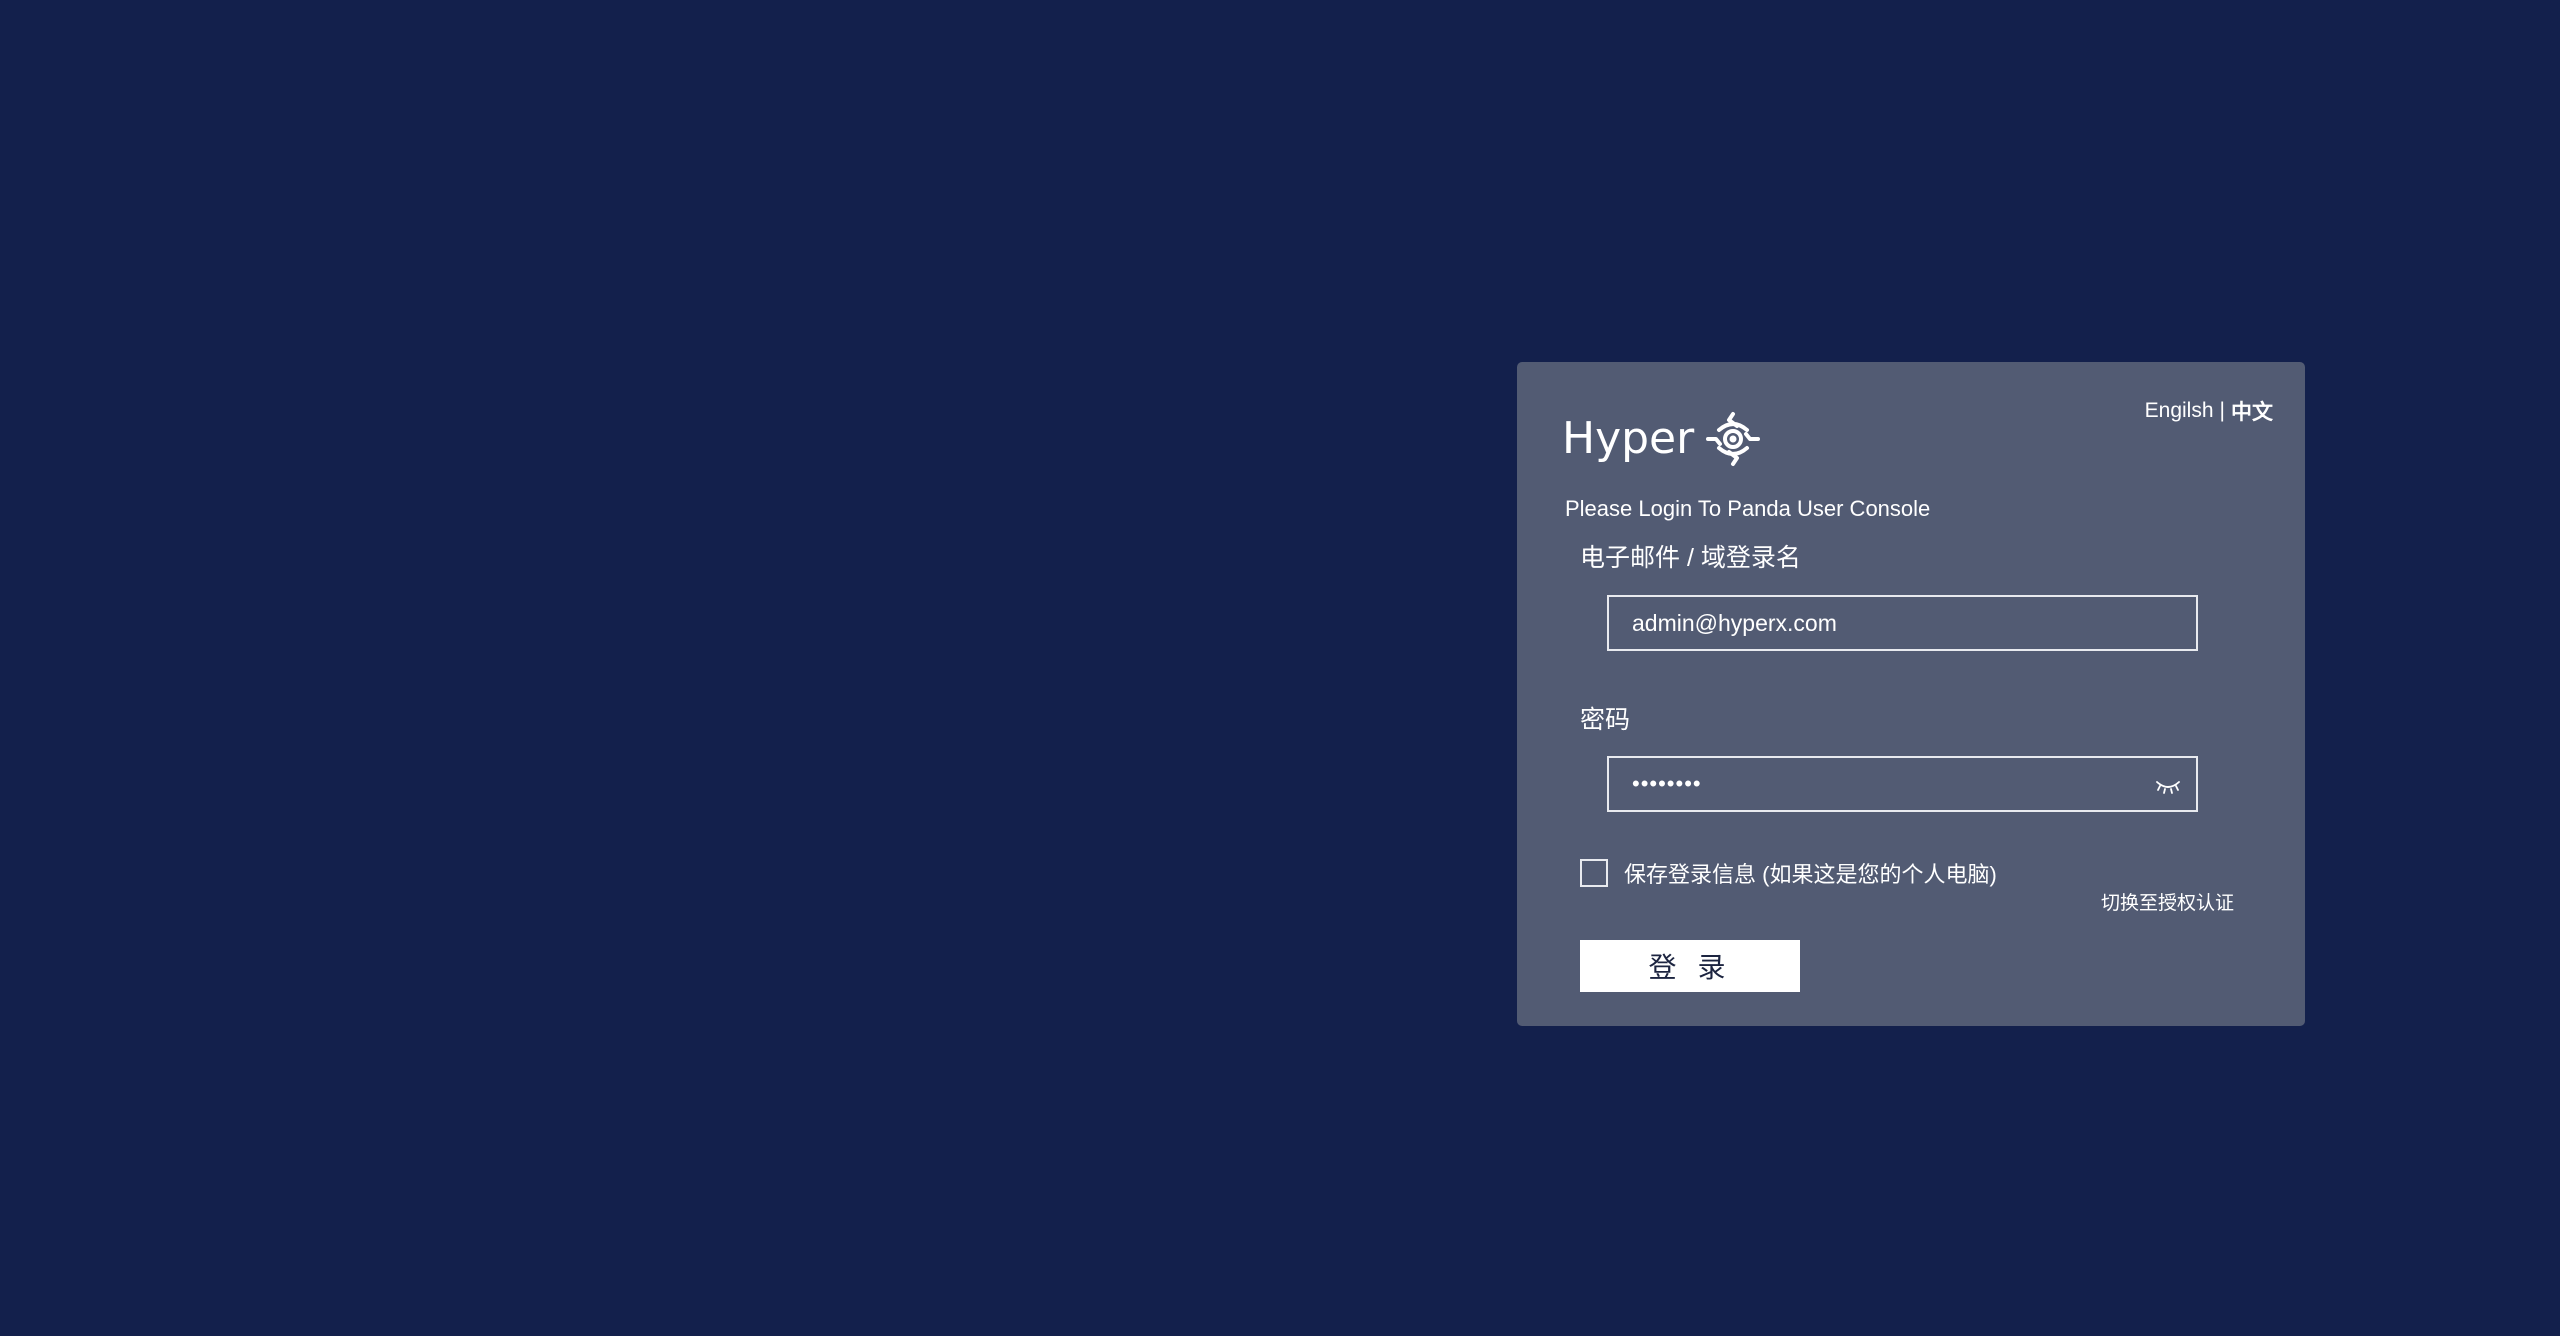 The height and width of the screenshot is (1336, 2560). What do you see at coordinates (2252, 411) in the screenshot?
I see `lang-chinese-link: 中文` at bounding box center [2252, 411].